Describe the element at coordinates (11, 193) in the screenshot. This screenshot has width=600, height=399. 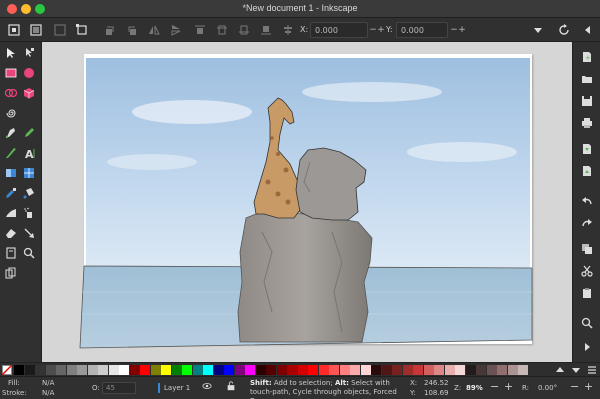
I see `dropper-tool-icon` at that location.